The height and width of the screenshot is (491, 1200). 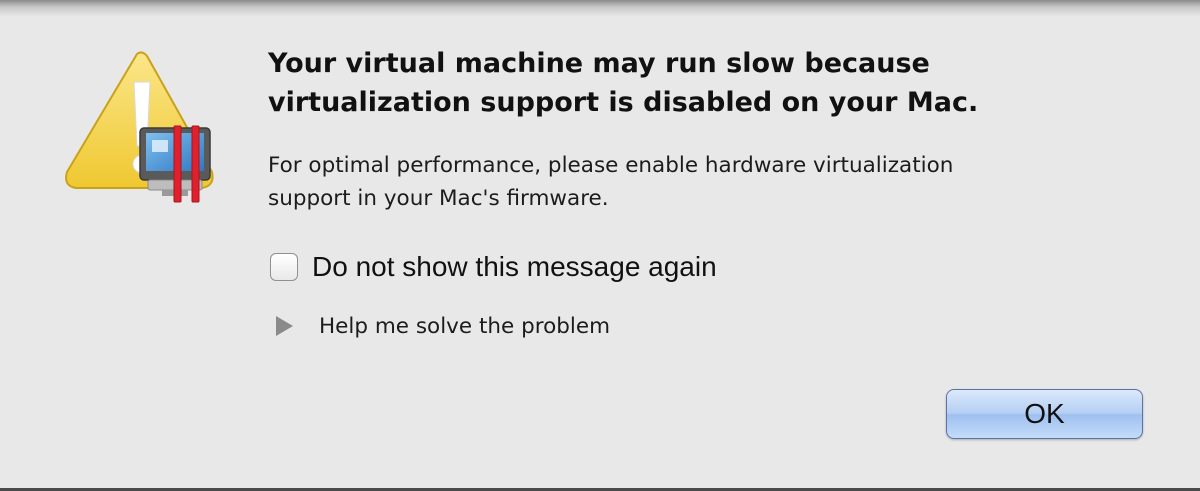 I want to click on help-disclosure-label: Help me solve the problem, so click(x=464, y=326).